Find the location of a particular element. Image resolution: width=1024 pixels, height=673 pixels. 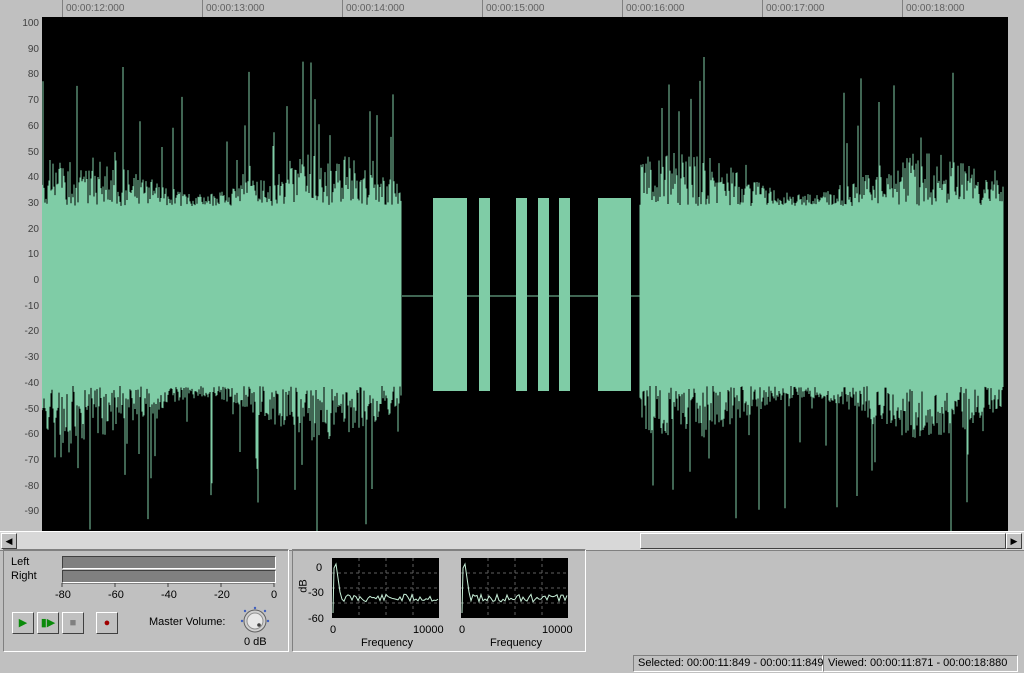

amplitude-label: -80 is located at coordinates (31, 486).